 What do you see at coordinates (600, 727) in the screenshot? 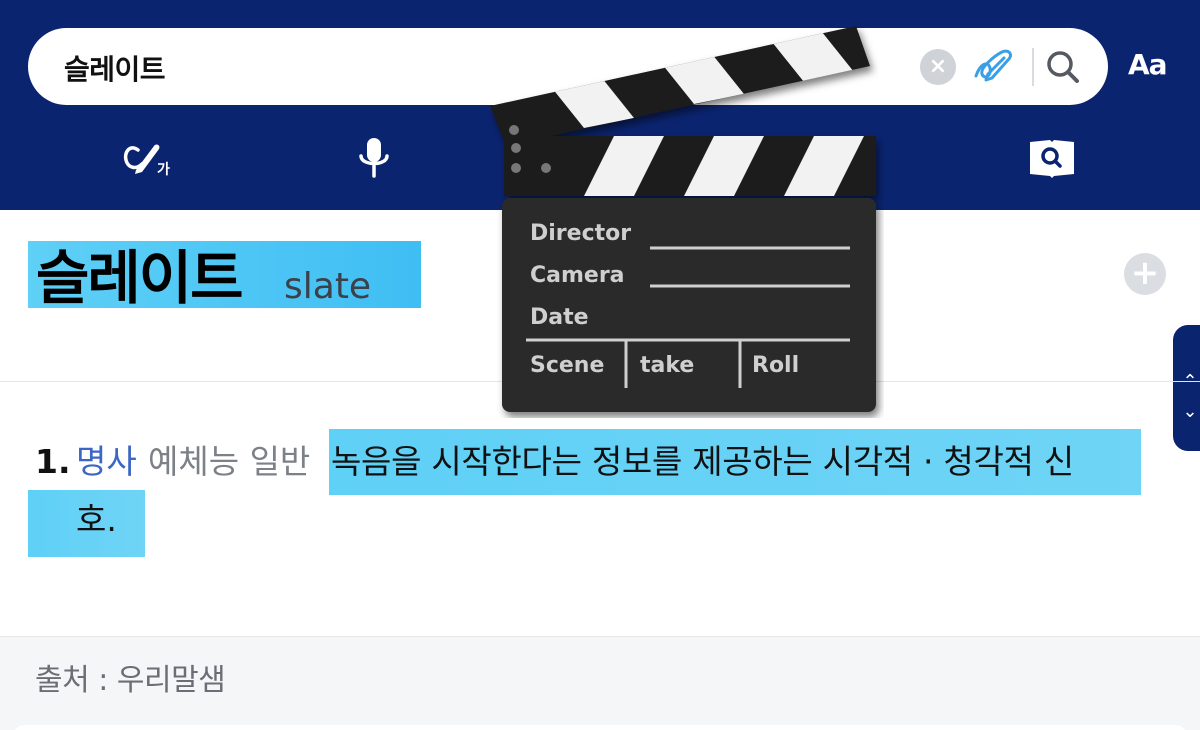
I see `next-card` at bounding box center [600, 727].